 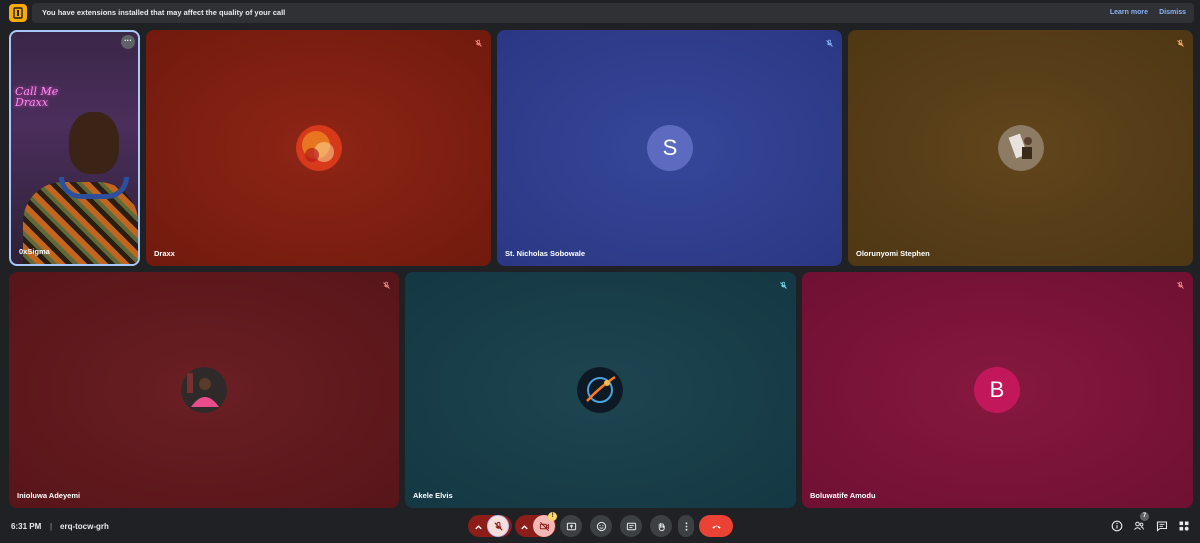 I want to click on participant-name: Olorunyomi Stephen, so click(x=893, y=253).